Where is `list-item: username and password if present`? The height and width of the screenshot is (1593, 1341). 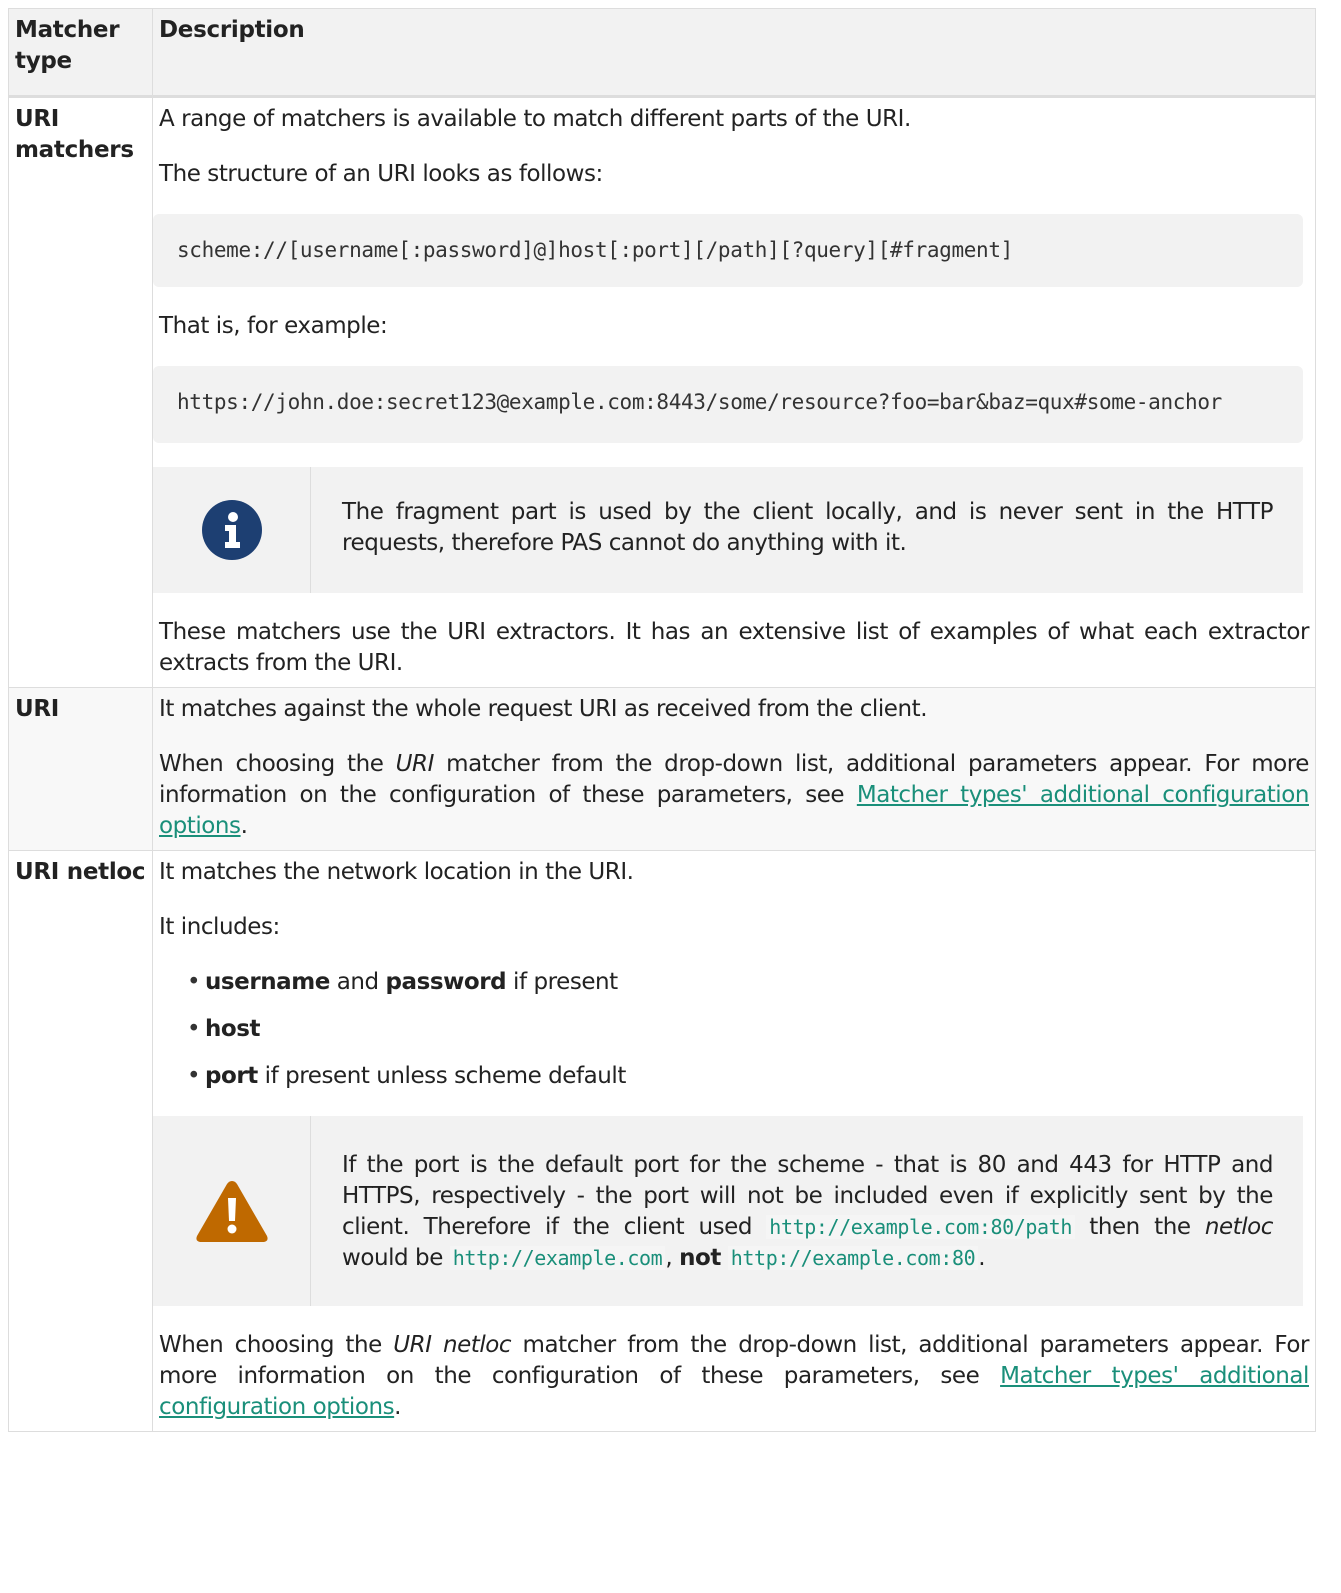 list-item: username and password if present is located at coordinates (748, 982).